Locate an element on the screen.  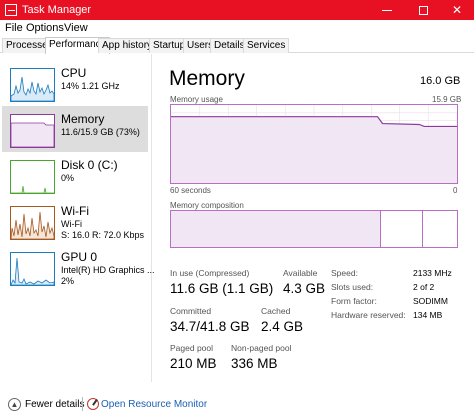
non-paged-pool-label: Non-paged pool is located at coordinates (261, 348).